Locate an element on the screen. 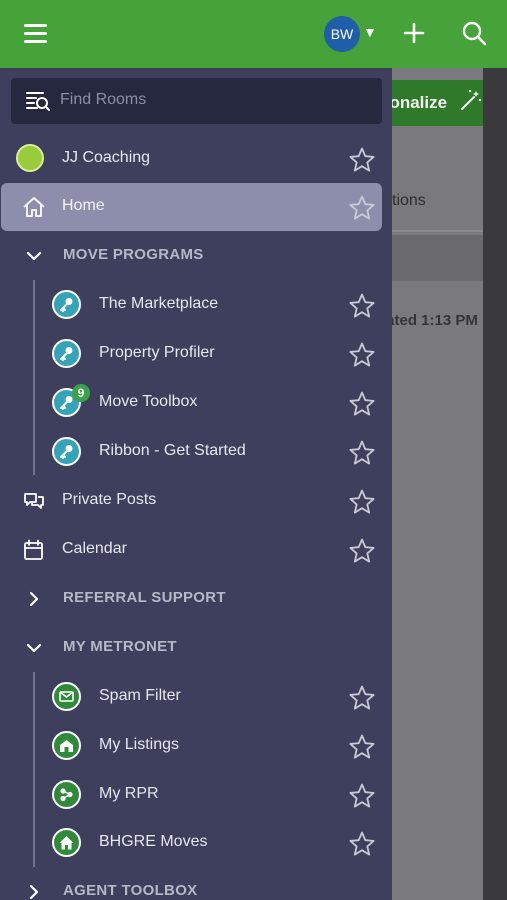 The width and height of the screenshot is (507, 900). drawer-item-label: My RPR is located at coordinates (129, 793).